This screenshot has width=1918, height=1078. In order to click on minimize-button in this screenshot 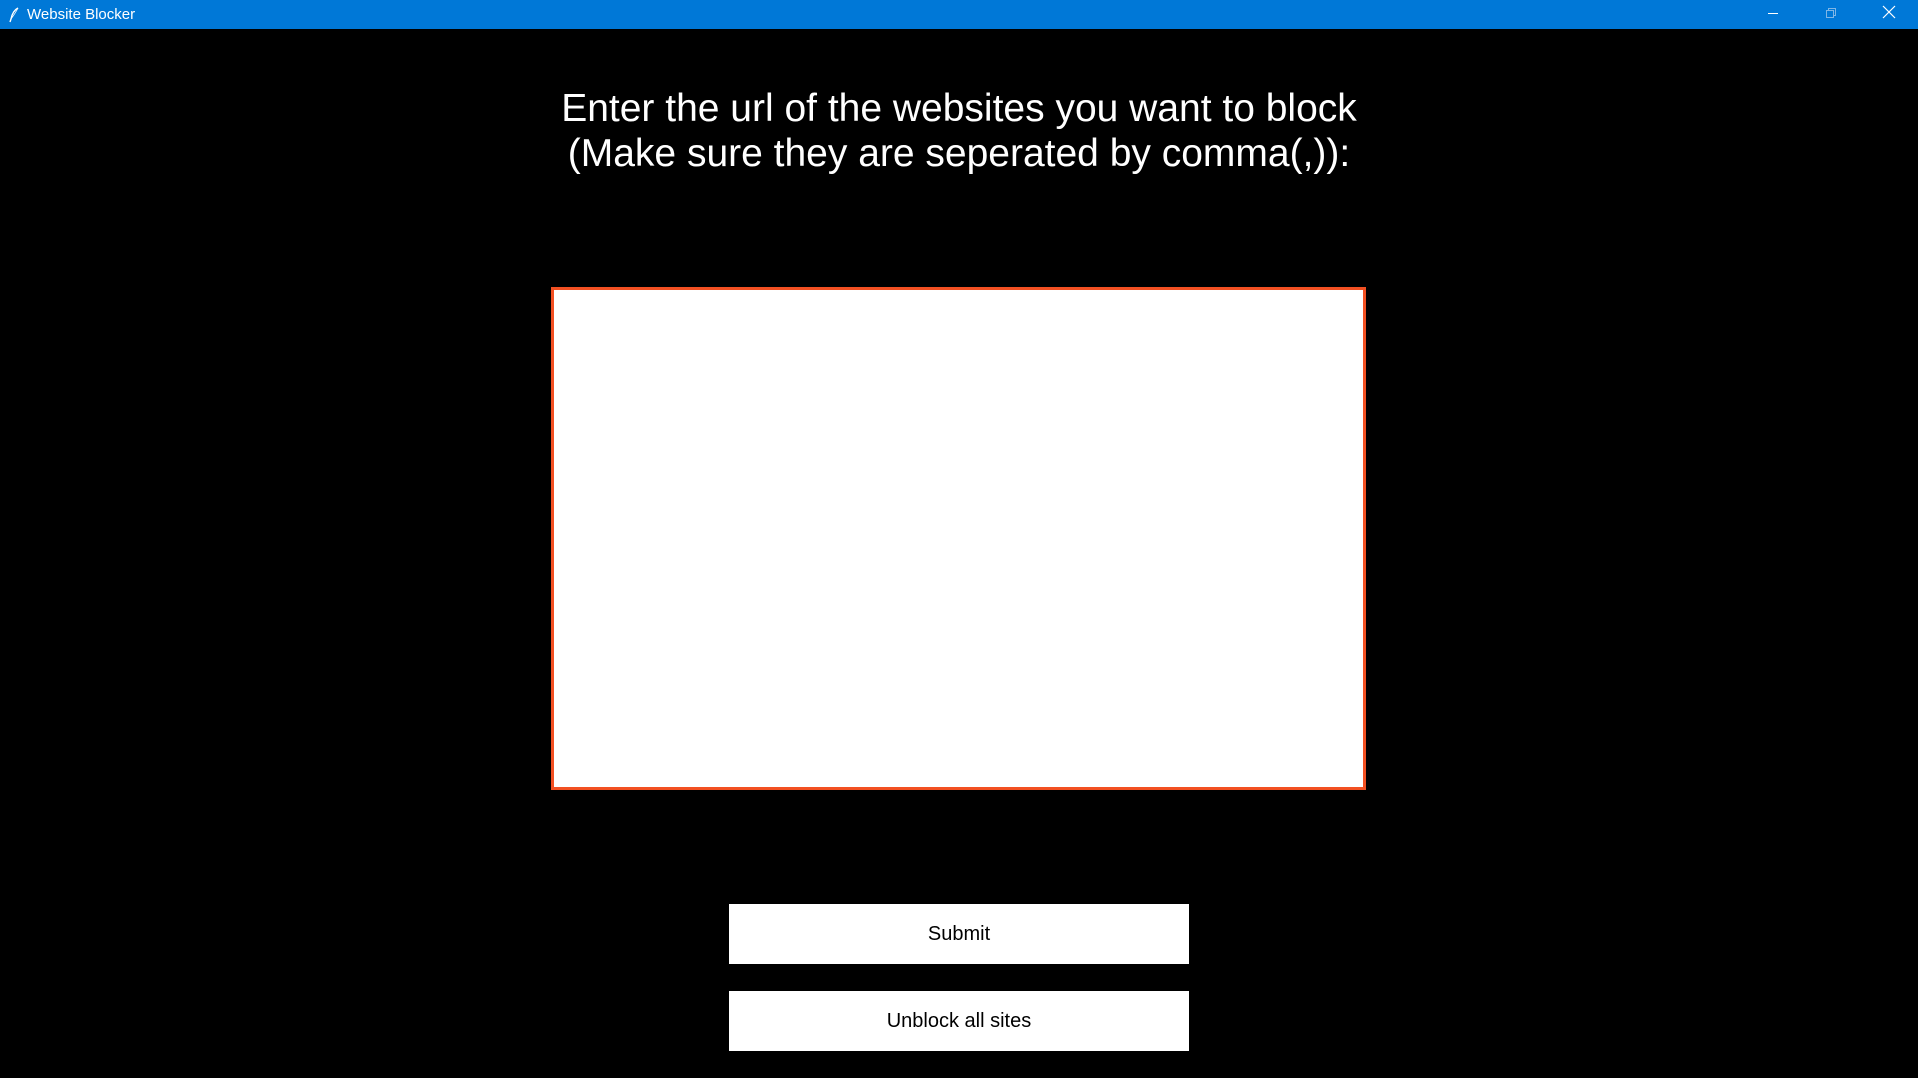, I will do `click(1773, 14)`.